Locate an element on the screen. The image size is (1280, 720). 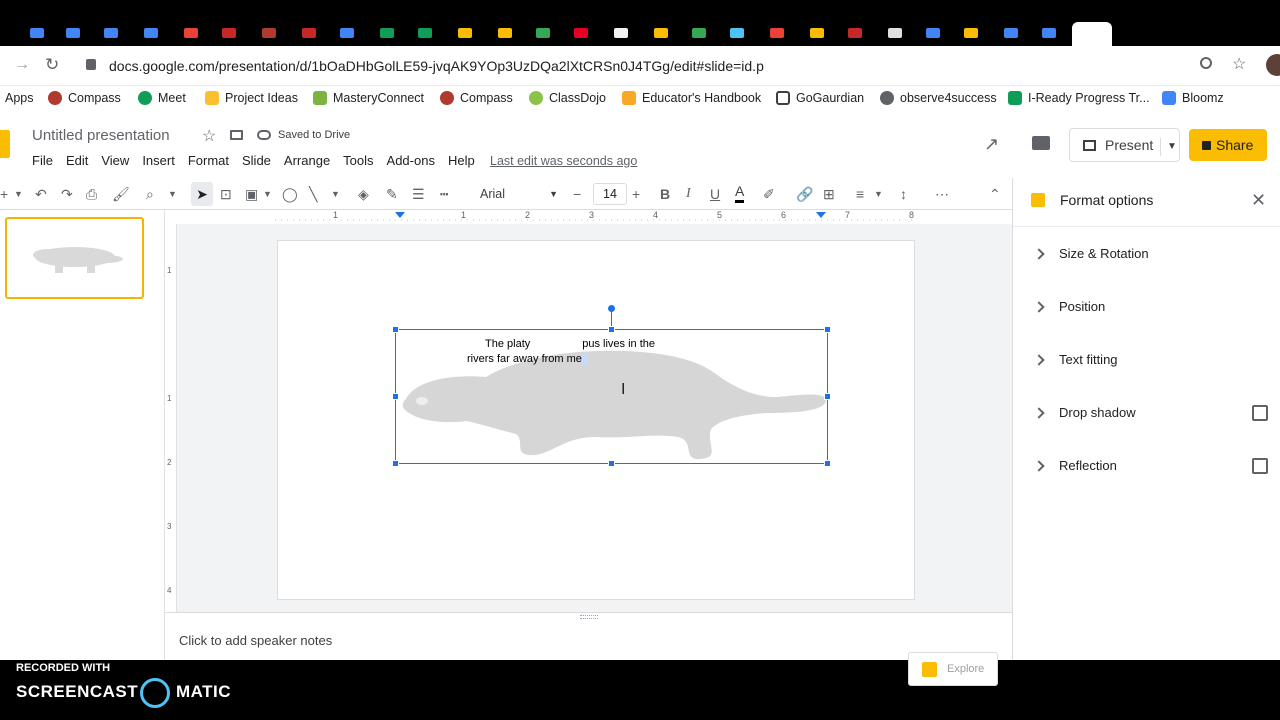
share-label: Share is located at coordinates (1235, 145).